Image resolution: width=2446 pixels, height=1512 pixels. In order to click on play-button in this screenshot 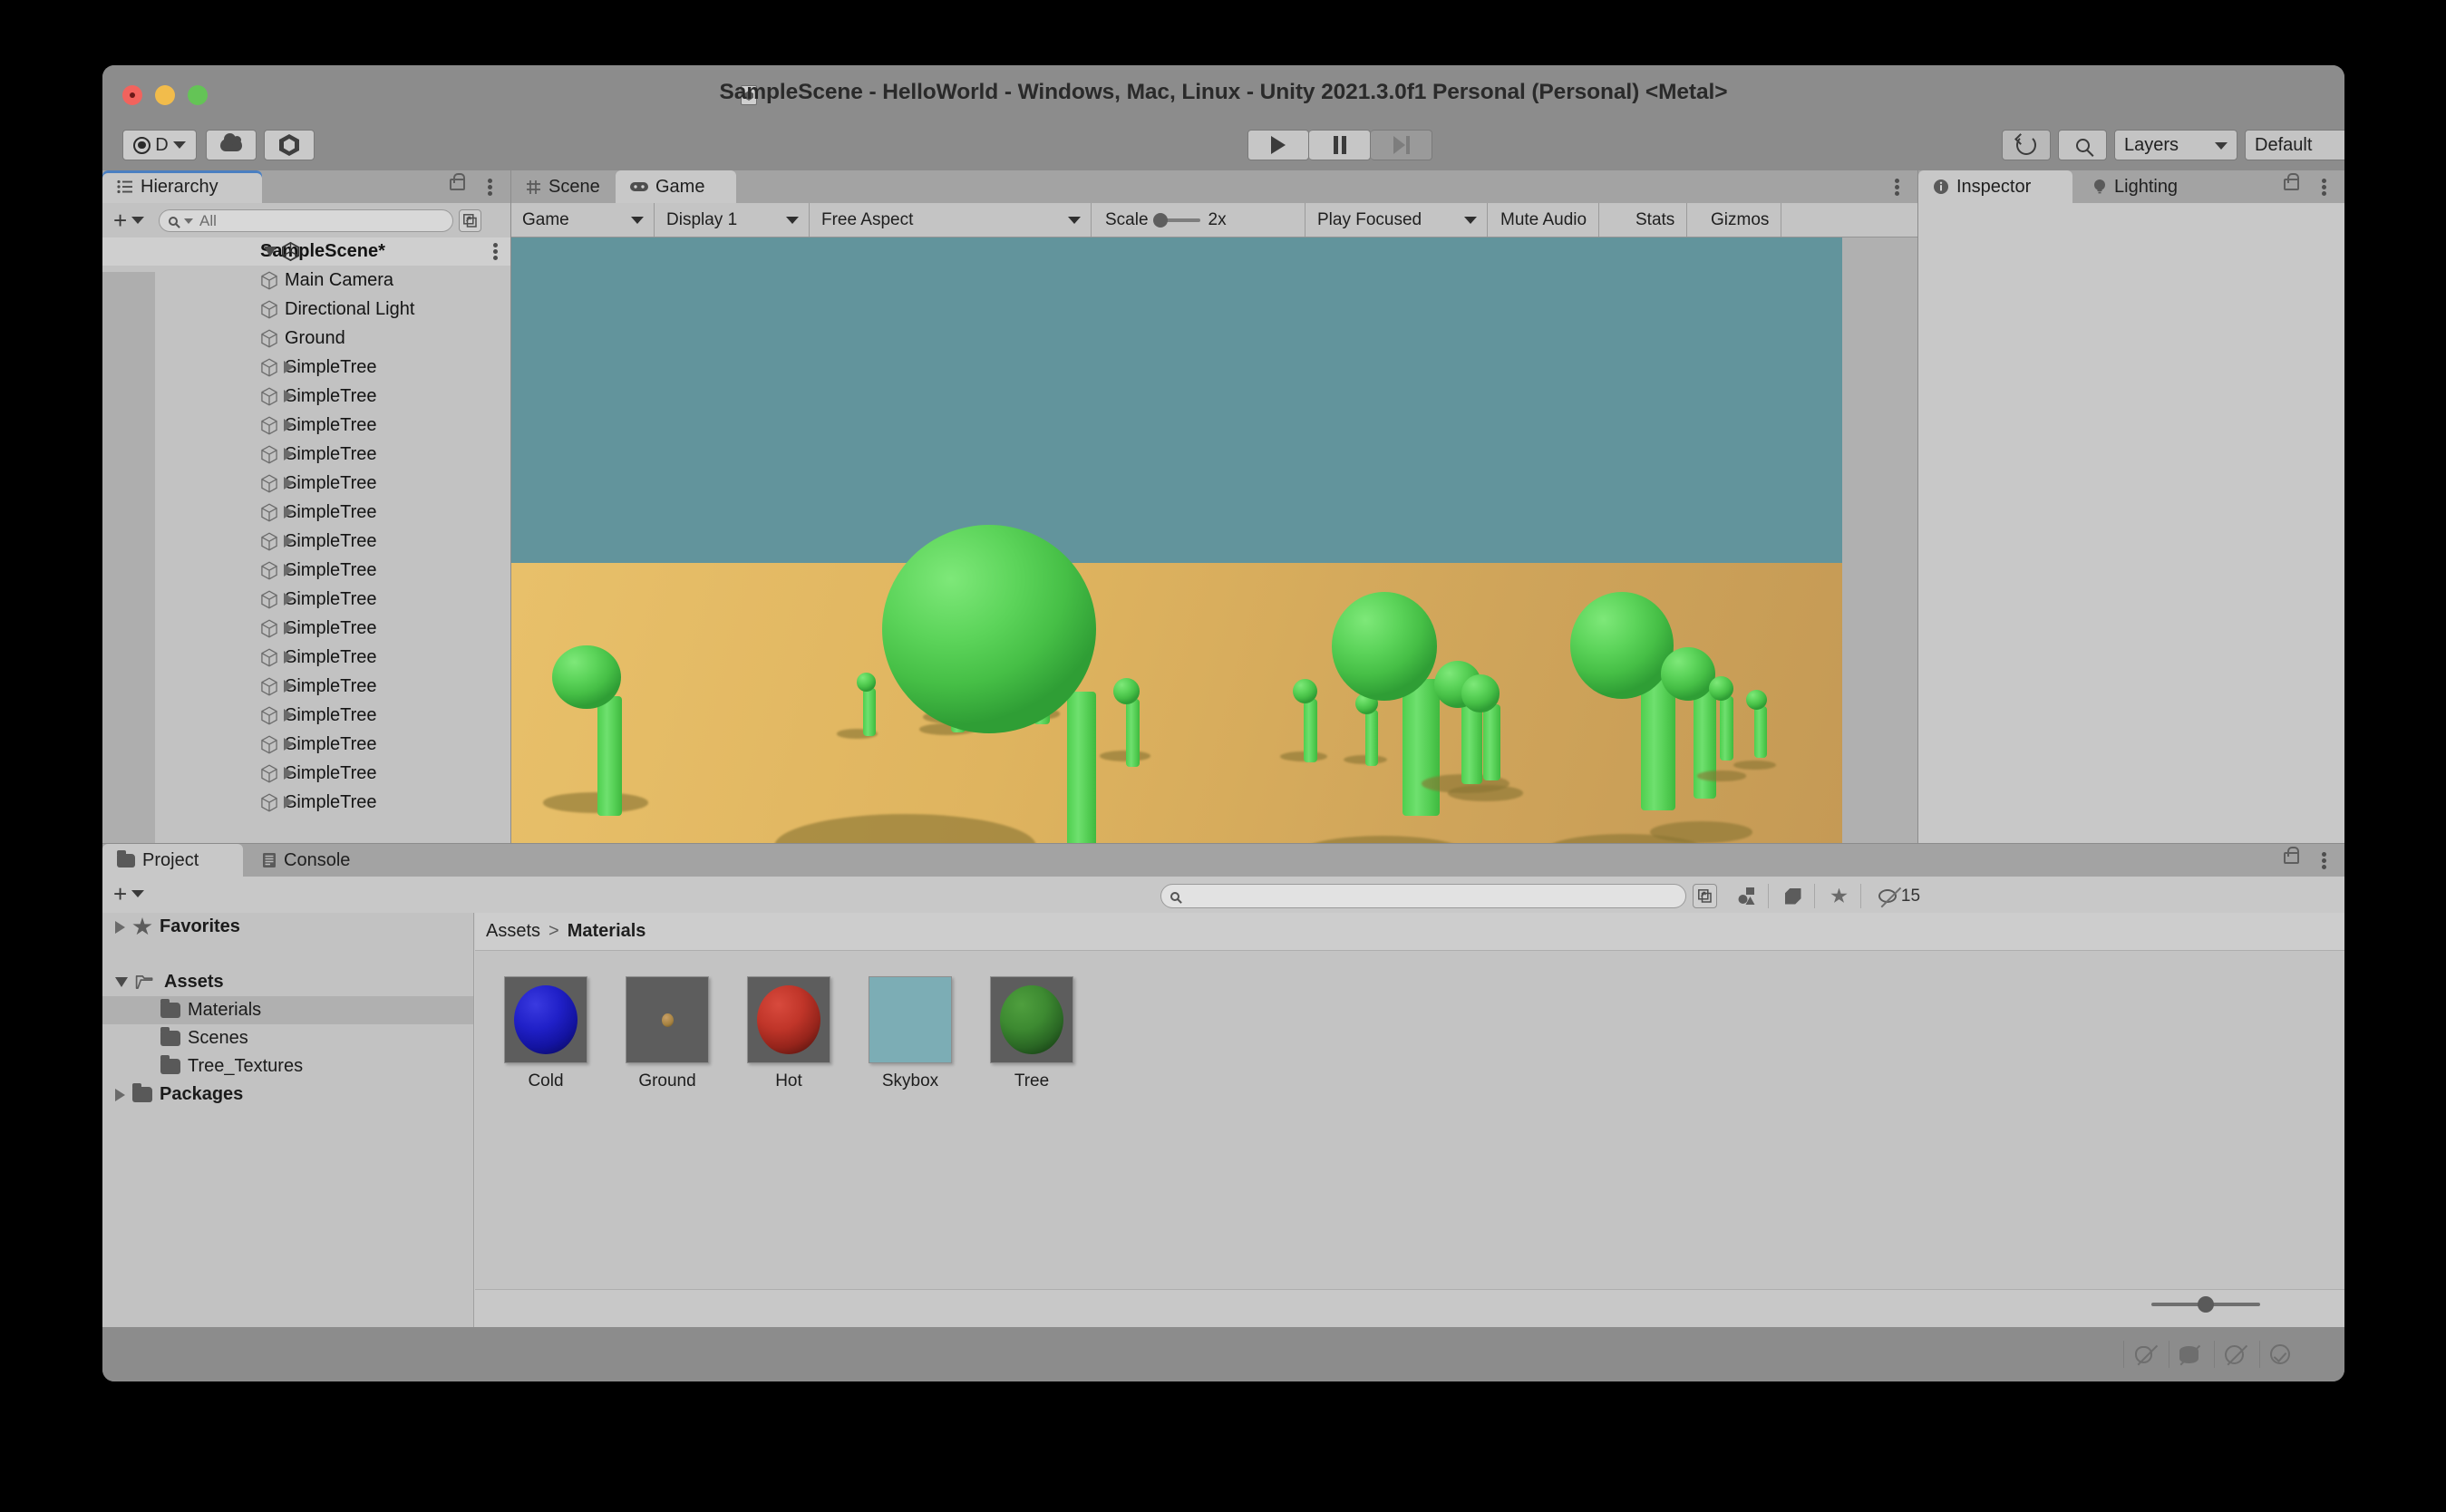, I will do `click(1278, 145)`.